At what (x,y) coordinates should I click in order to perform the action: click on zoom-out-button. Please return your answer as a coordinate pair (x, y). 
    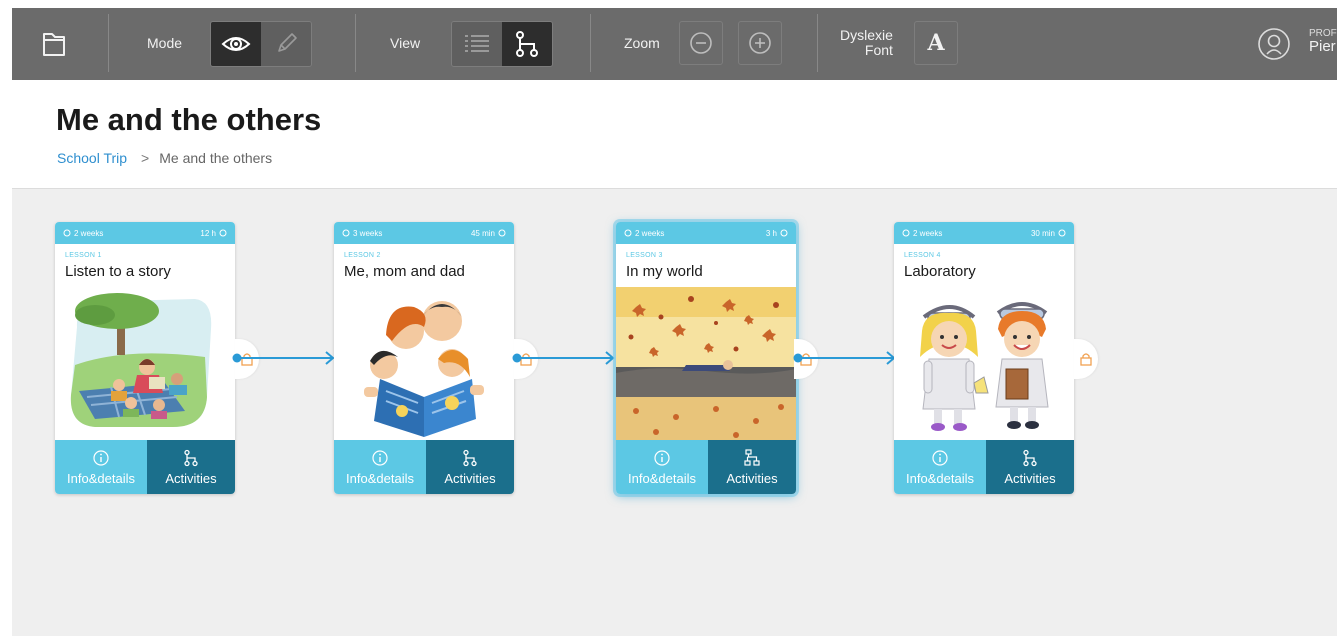
    Looking at the image, I should click on (701, 43).